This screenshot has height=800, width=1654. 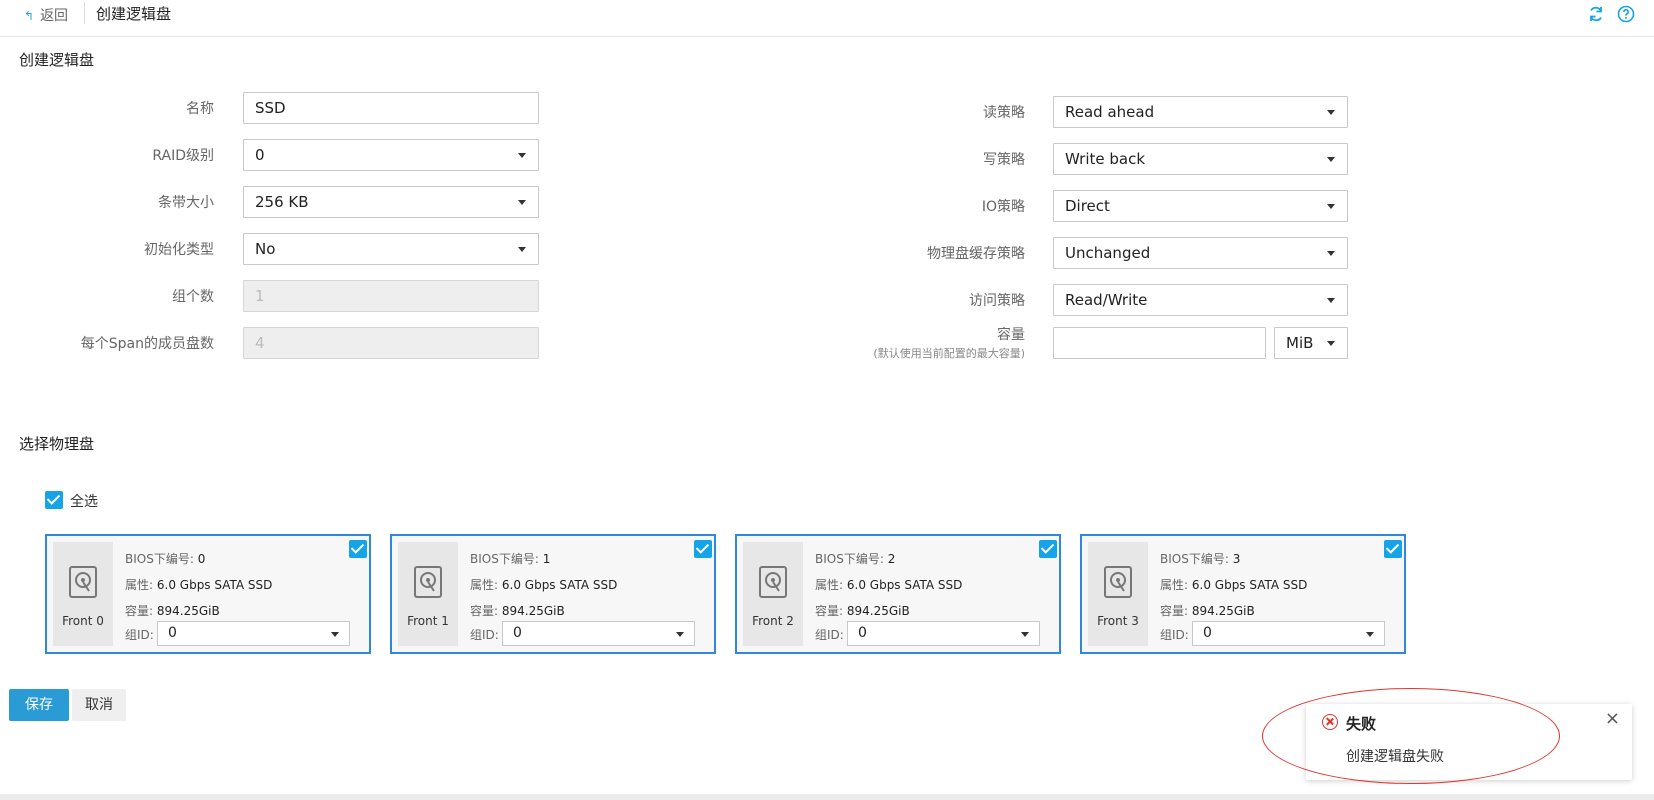 What do you see at coordinates (57, 444) in the screenshot?
I see `disk-section-title: 选择物理盘` at bounding box center [57, 444].